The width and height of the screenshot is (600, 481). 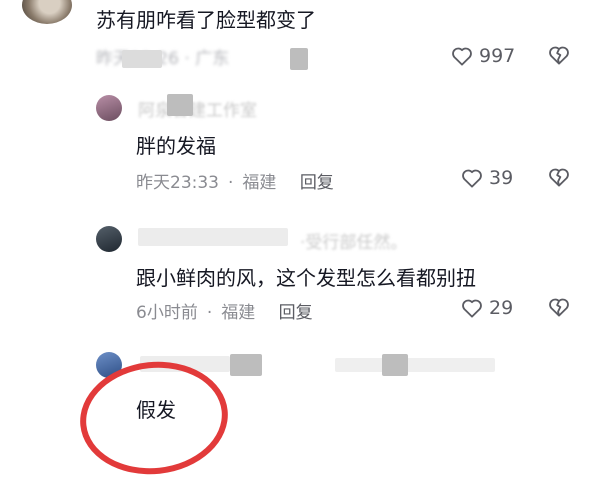 What do you see at coordinates (497, 56) in the screenshot?
I see `like-count: 997` at bounding box center [497, 56].